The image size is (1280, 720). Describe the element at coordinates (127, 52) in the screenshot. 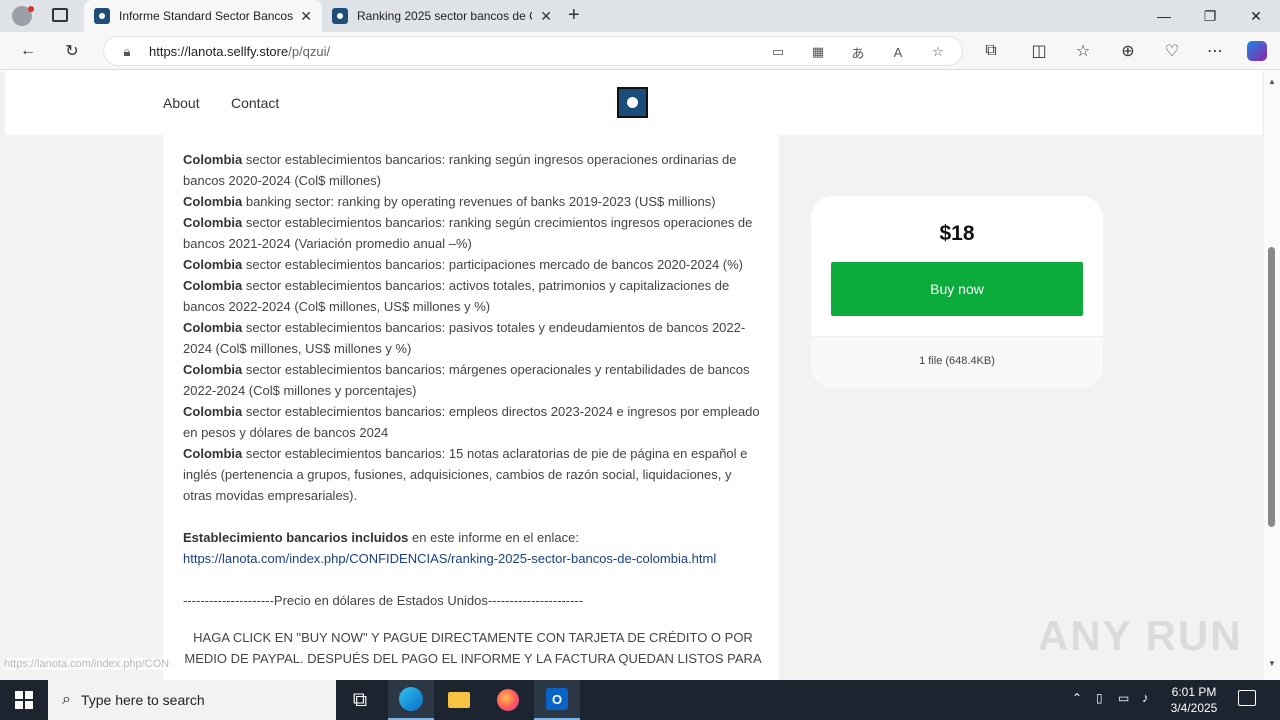

I see `lock-icon: 🔒︎` at that location.